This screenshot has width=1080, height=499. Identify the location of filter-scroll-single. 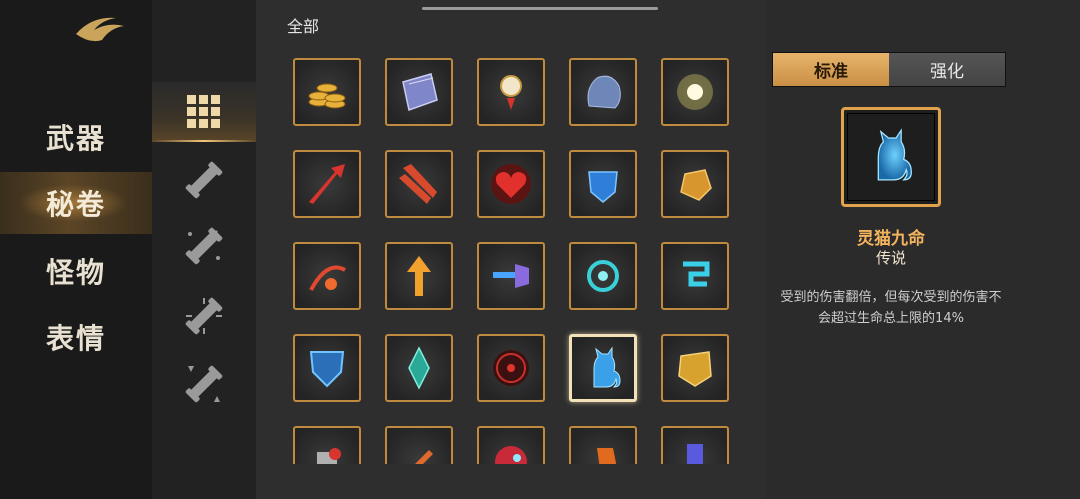
(204, 180).